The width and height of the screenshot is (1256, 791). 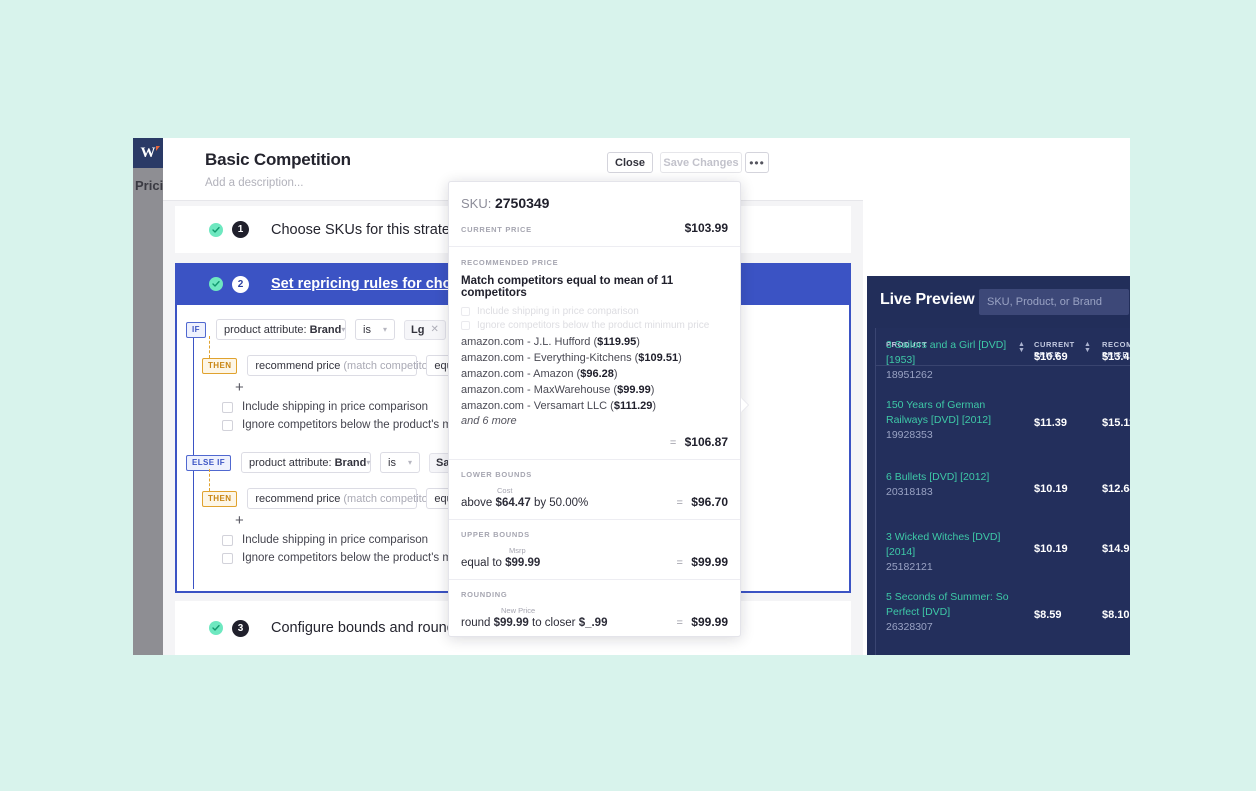 I want to click on value-chip: Lg ✕, so click(x=425, y=329).